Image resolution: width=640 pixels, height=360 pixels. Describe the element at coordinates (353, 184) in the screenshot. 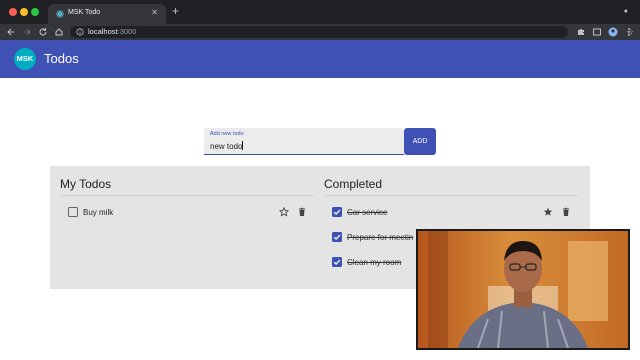

I see `completed-heading: Completed` at that location.